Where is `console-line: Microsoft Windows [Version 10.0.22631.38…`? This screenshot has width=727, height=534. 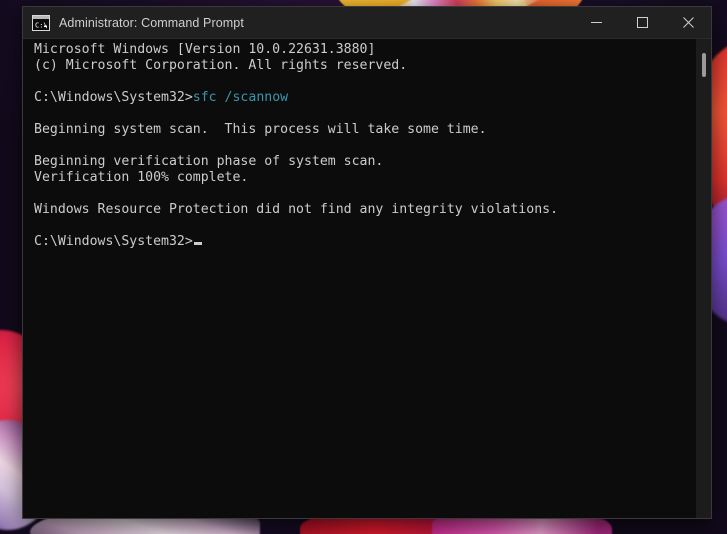 console-line: Microsoft Windows [Version 10.0.22631.38… is located at coordinates (205, 49).